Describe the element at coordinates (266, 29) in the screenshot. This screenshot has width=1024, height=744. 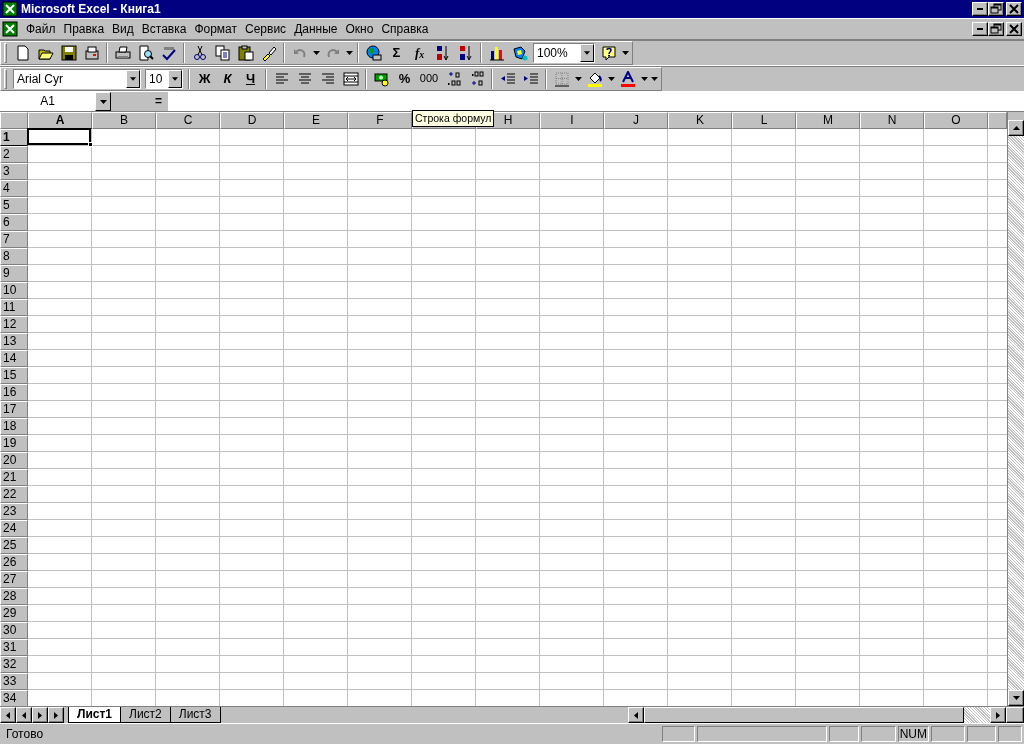
I see `menu-item: Сервис` at that location.